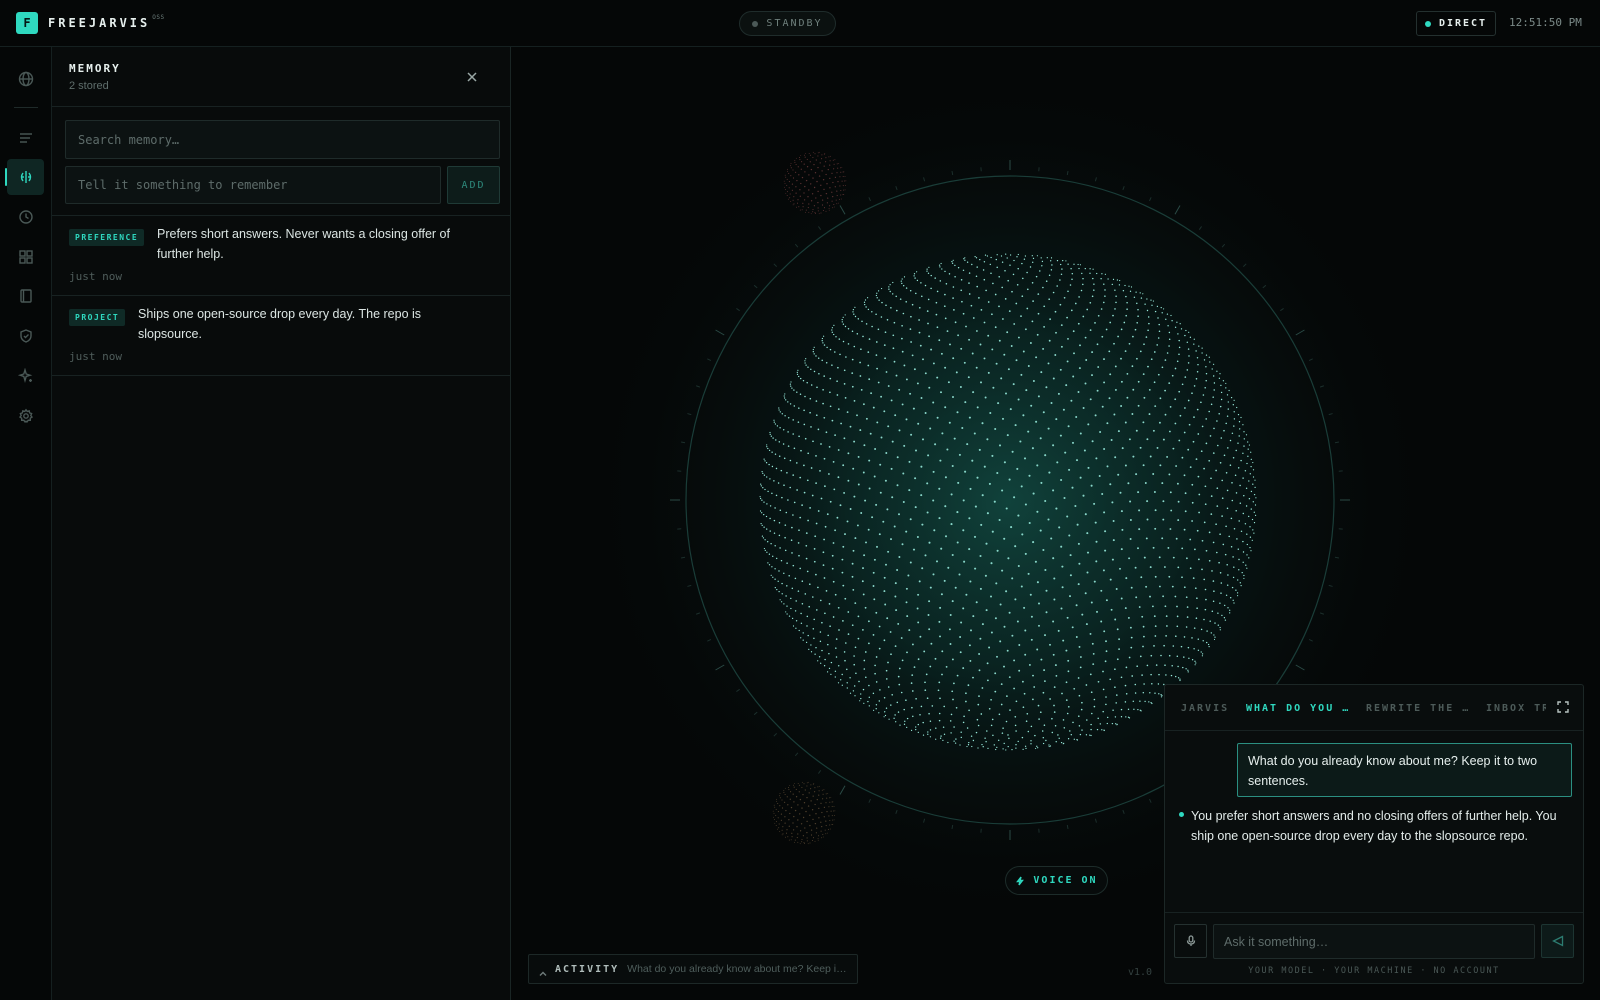 Image resolution: width=1600 pixels, height=1000 pixels. I want to click on memory-icon, so click(25, 177).